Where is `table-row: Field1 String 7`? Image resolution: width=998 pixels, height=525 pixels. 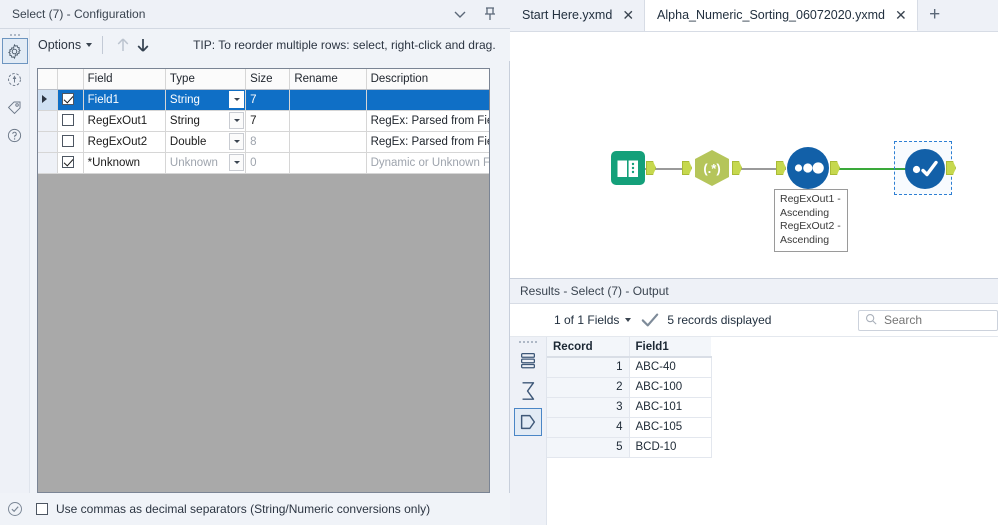
table-row: Field1 String 7 is located at coordinates (263, 100).